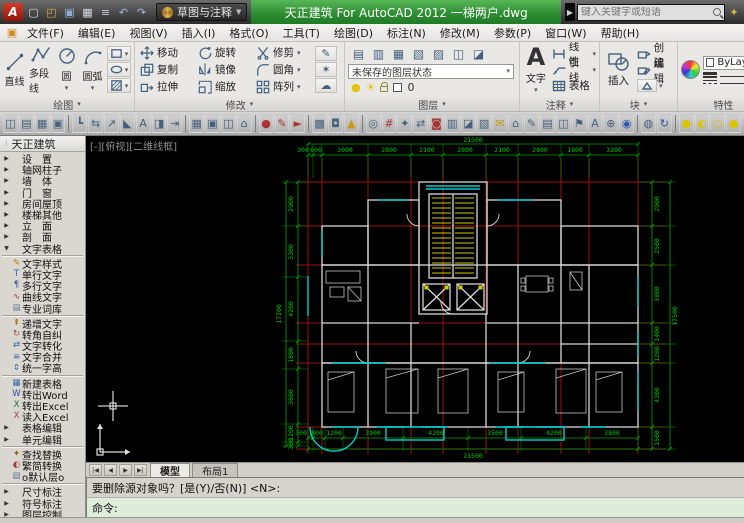 Image resolution: width=744 pixels, height=523 pixels. What do you see at coordinates (326, 85) in the screenshot?
I see `revcloud-button: ☁` at bounding box center [326, 85].